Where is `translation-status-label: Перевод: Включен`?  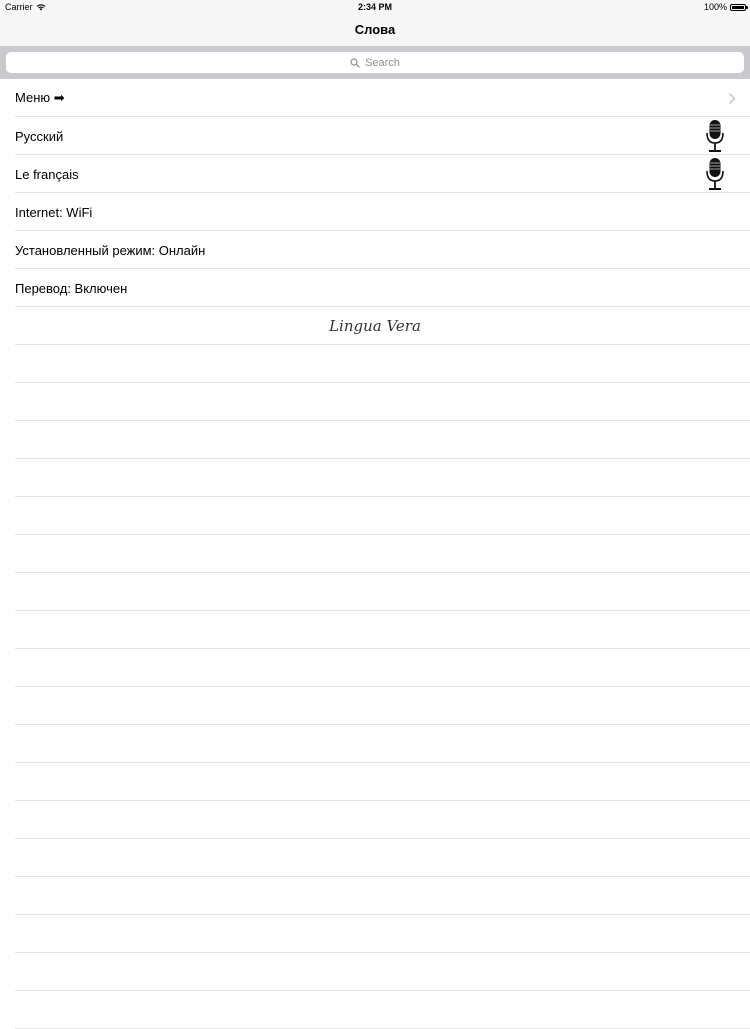
translation-status-label: Перевод: Включен is located at coordinates (71, 288).